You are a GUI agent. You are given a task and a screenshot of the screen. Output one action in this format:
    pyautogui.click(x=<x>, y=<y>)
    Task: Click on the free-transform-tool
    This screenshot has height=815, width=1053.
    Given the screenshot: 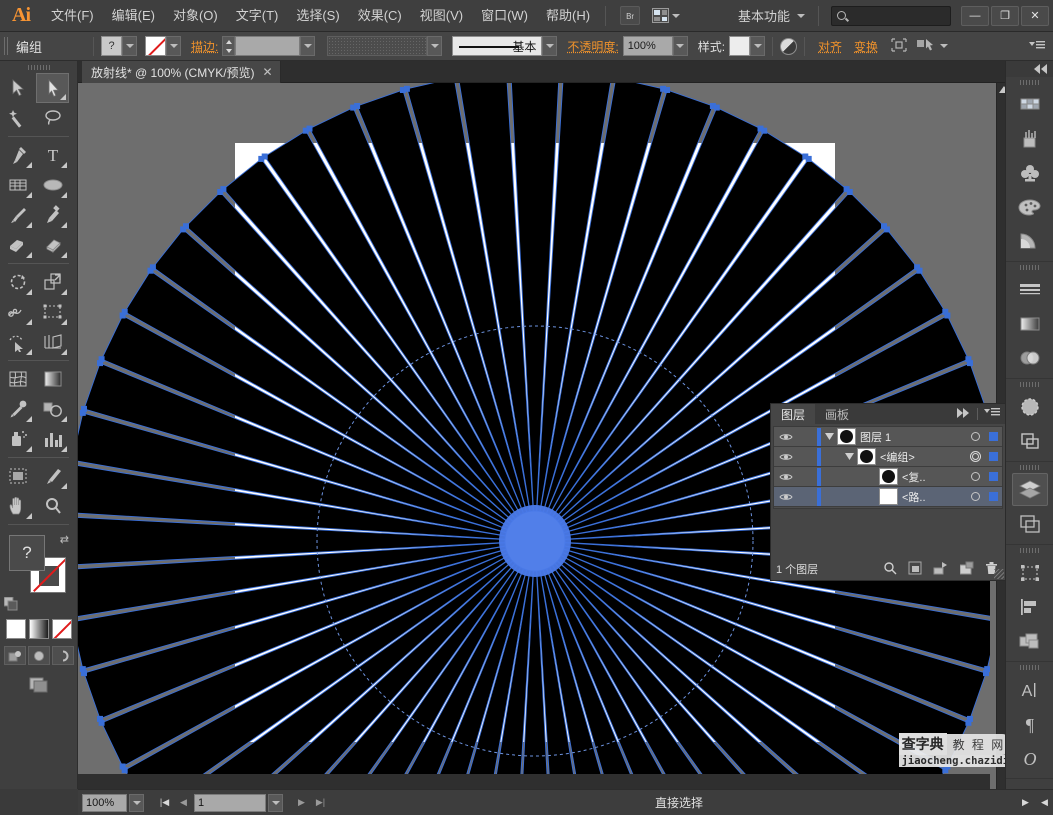 What is the action you would take?
    pyautogui.click(x=52, y=312)
    